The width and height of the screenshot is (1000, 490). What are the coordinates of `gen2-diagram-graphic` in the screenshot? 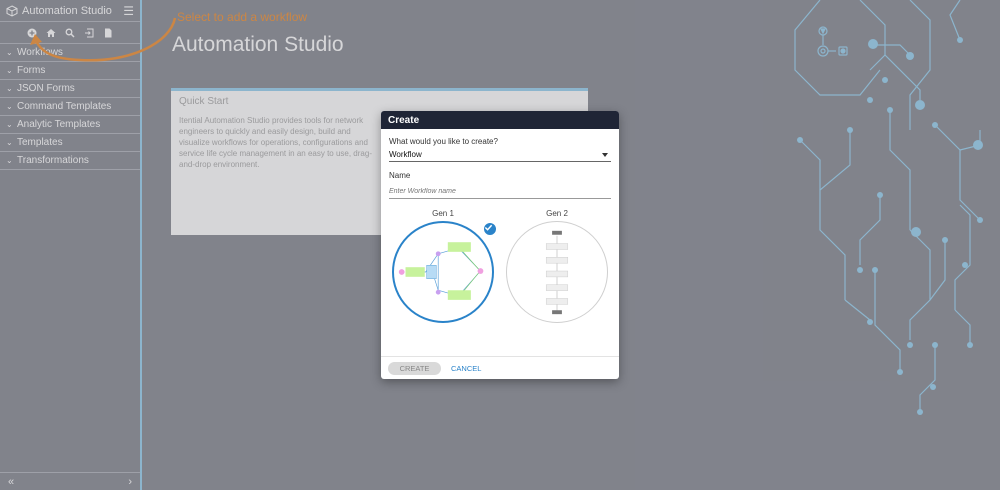 It's located at (557, 272).